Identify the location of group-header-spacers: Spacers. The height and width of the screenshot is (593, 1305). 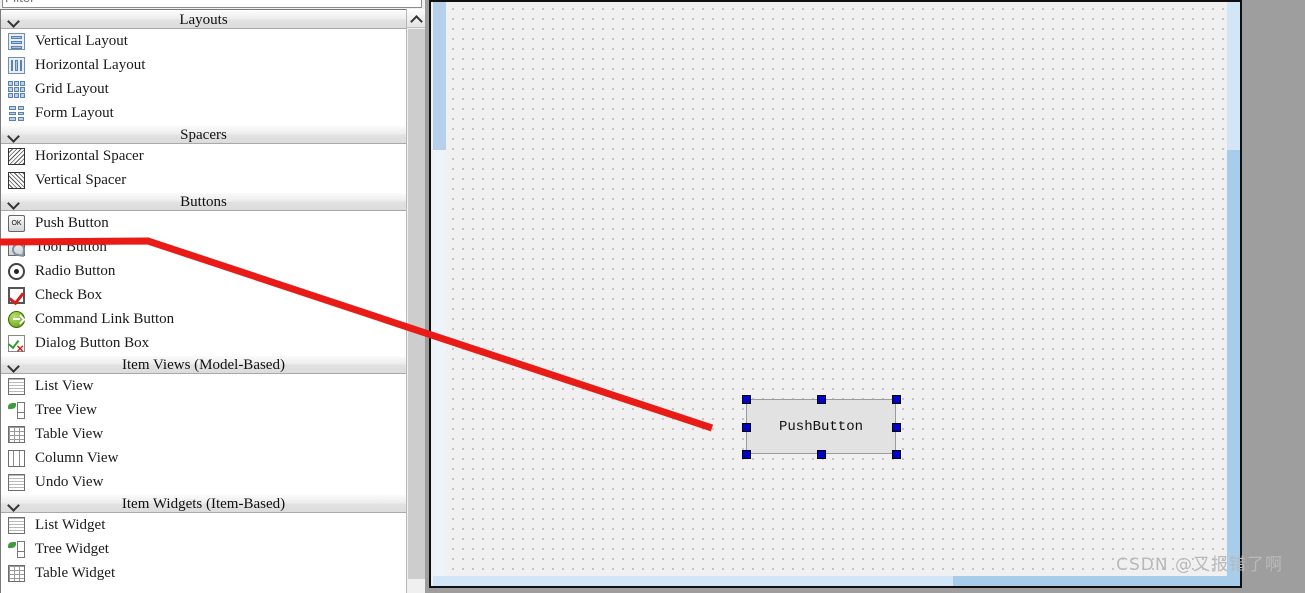
(203, 134).